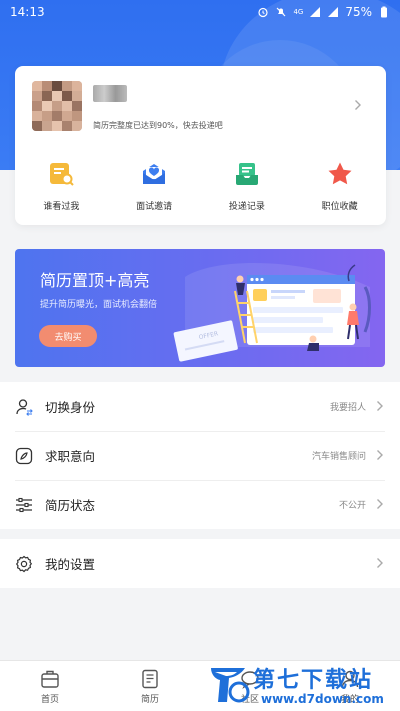 The height and width of the screenshot is (711, 400). I want to click on network-type: 4G, so click(298, 12).